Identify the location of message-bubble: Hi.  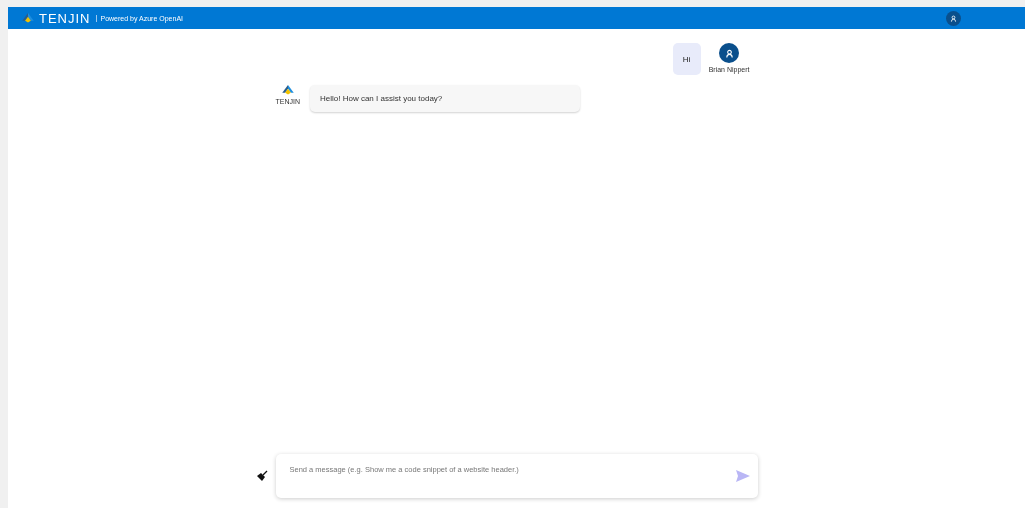
(686, 59).